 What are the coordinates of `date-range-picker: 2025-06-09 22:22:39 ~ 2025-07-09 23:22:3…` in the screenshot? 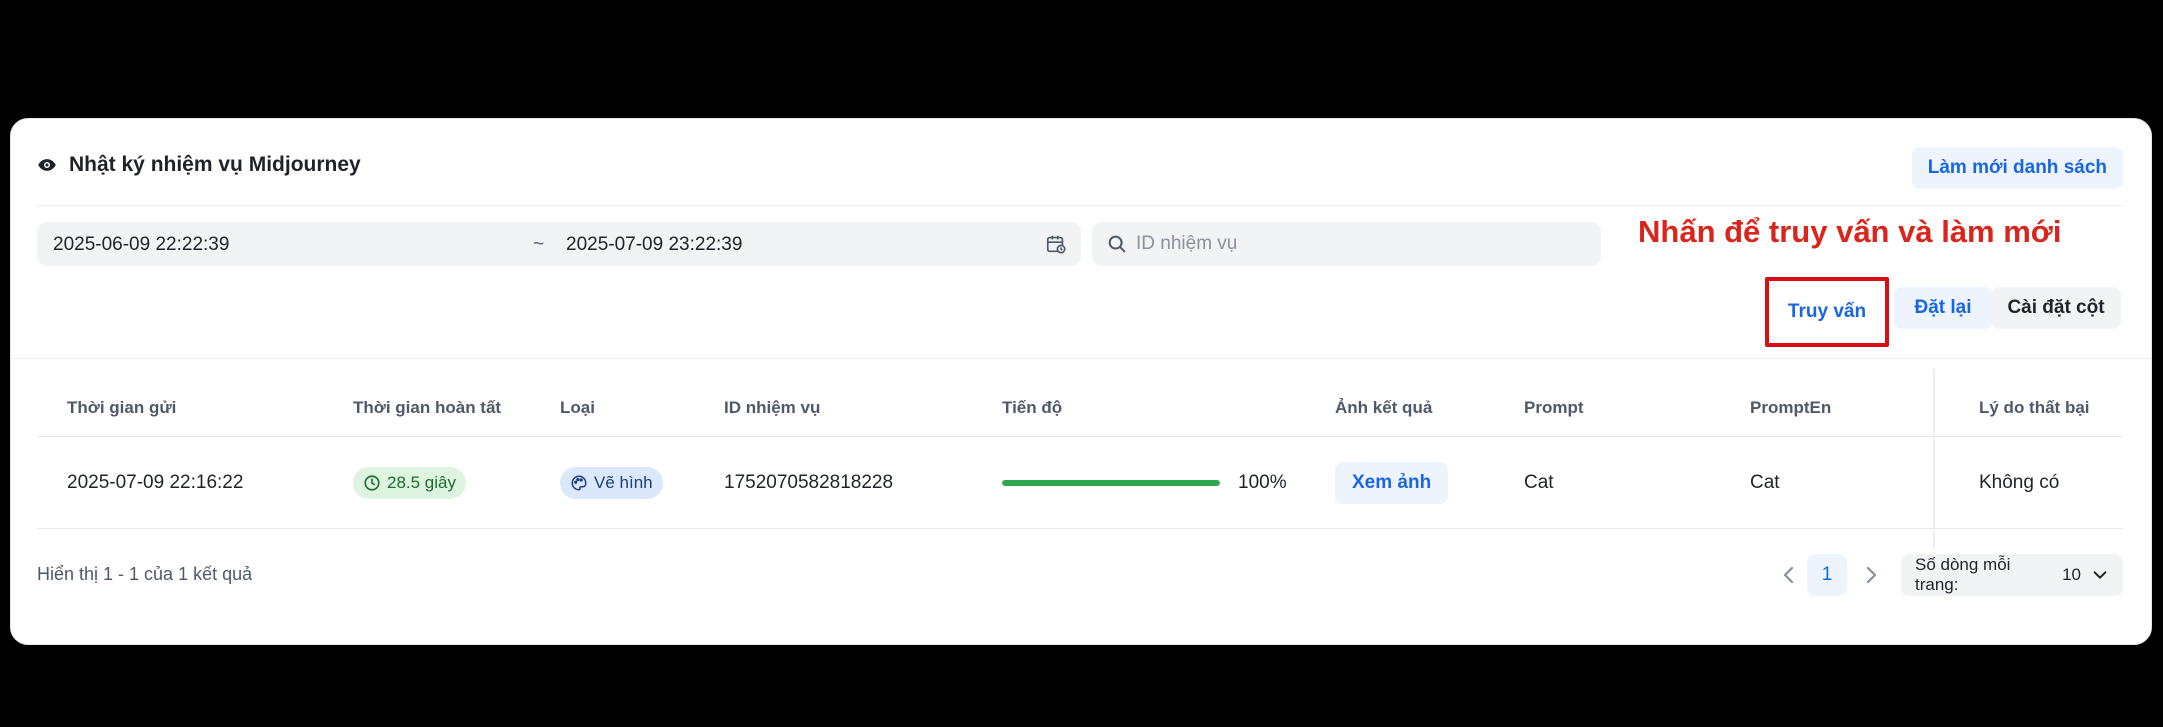 It's located at (559, 244).